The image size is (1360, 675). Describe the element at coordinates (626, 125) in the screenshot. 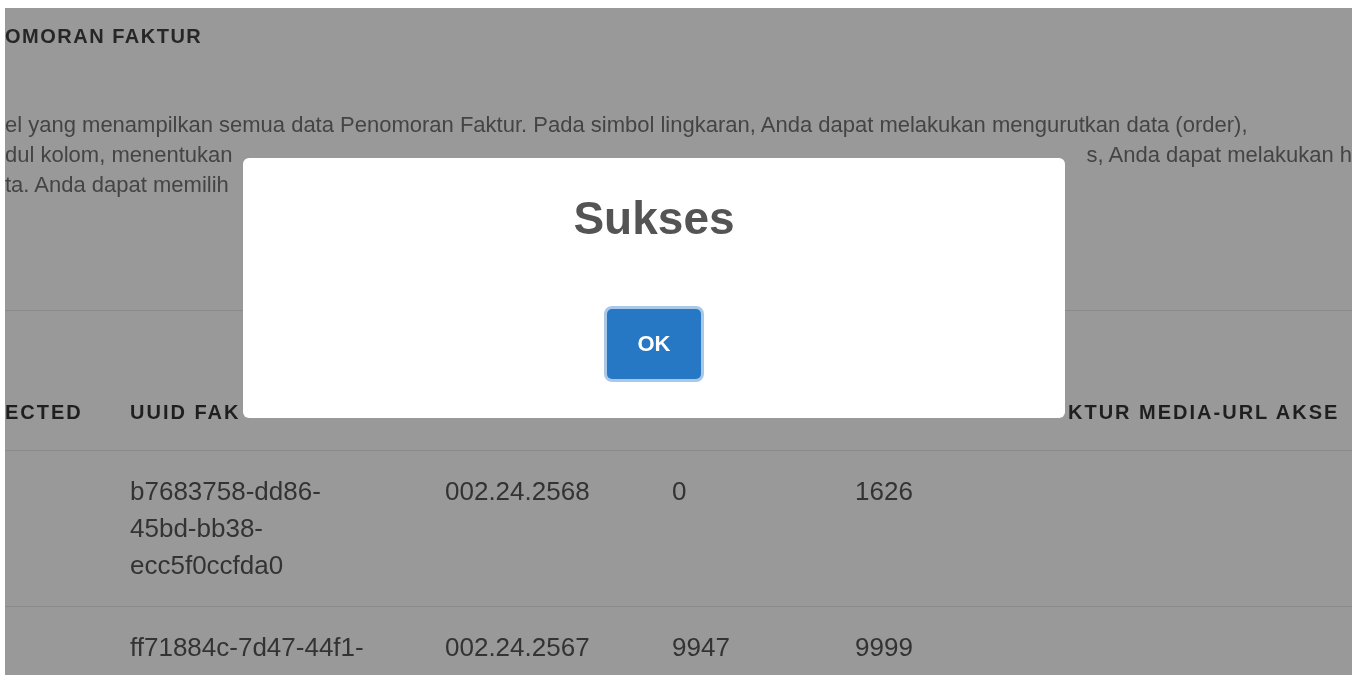

I see `description-text: el yang menampilkan semua data Penomoran Faktur. Pada simbol lingkaran, Anda dapat melakukan mengurutkan data (order),` at that location.